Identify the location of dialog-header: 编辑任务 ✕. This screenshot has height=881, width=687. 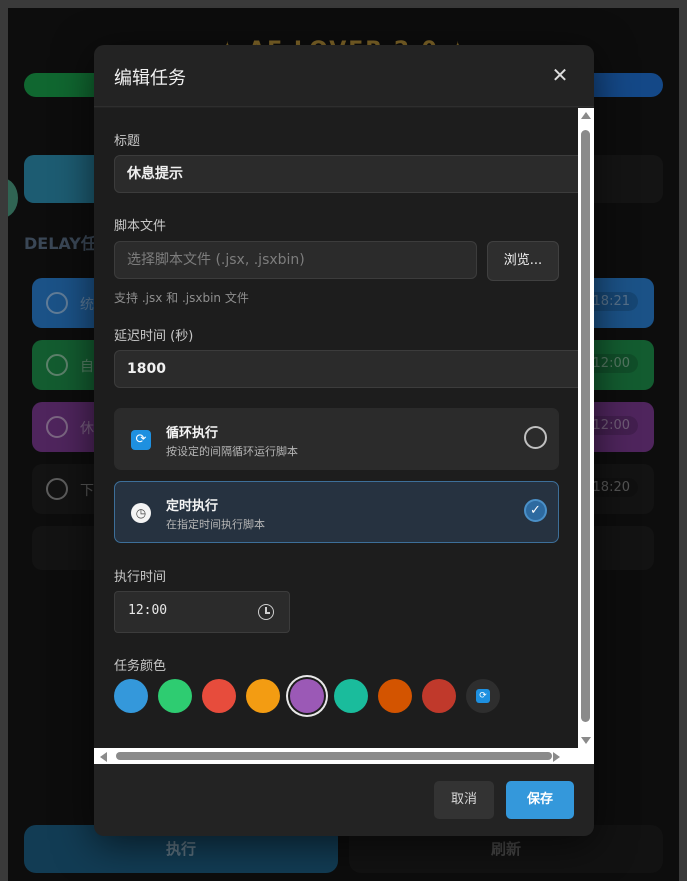
(344, 76).